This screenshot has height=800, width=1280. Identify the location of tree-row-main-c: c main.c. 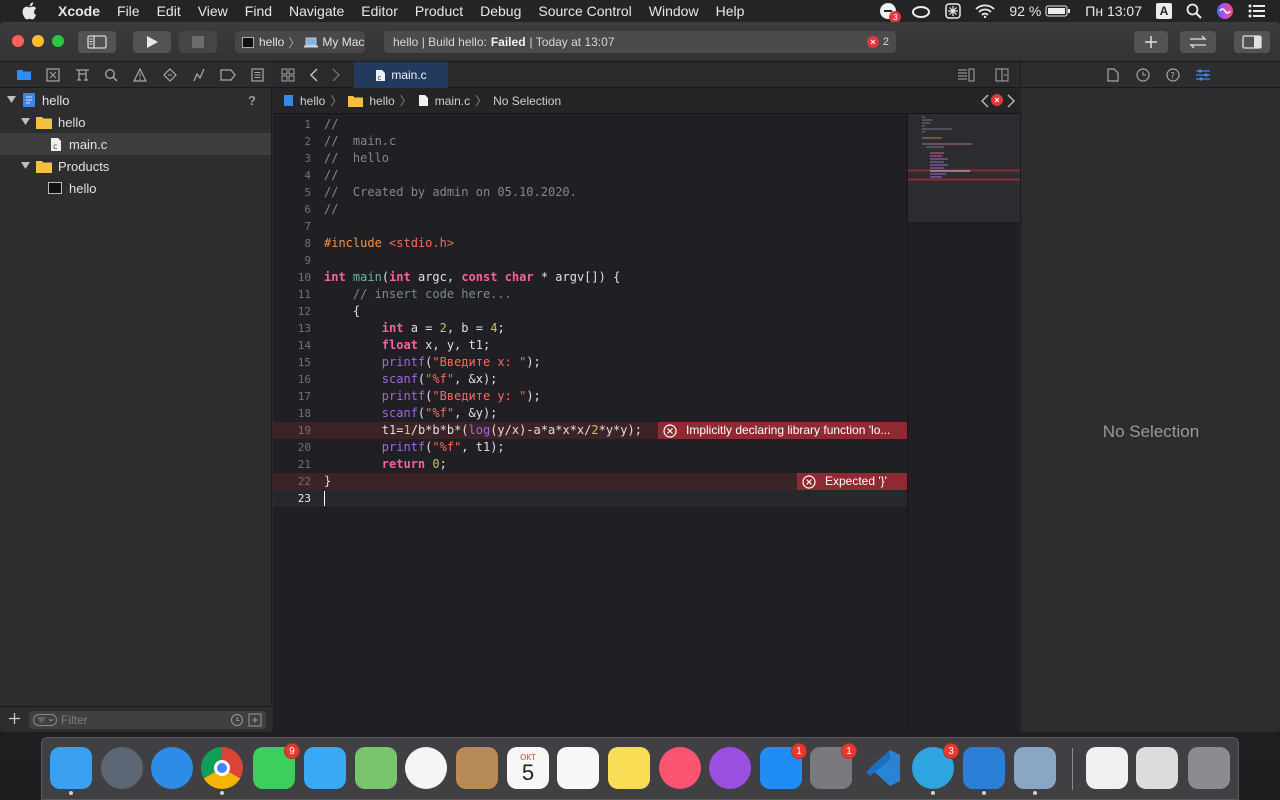
(135, 144).